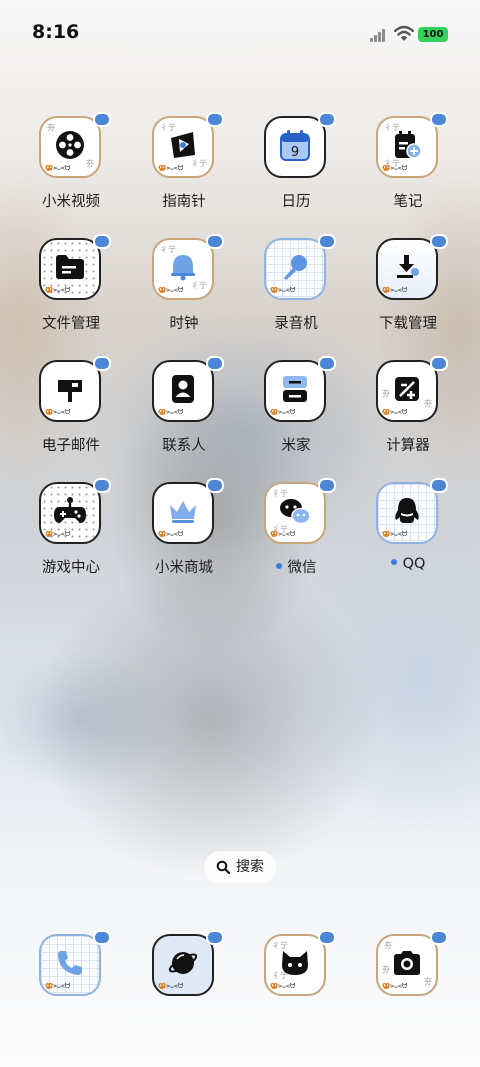  I want to click on wifi-icon, so click(404, 33).